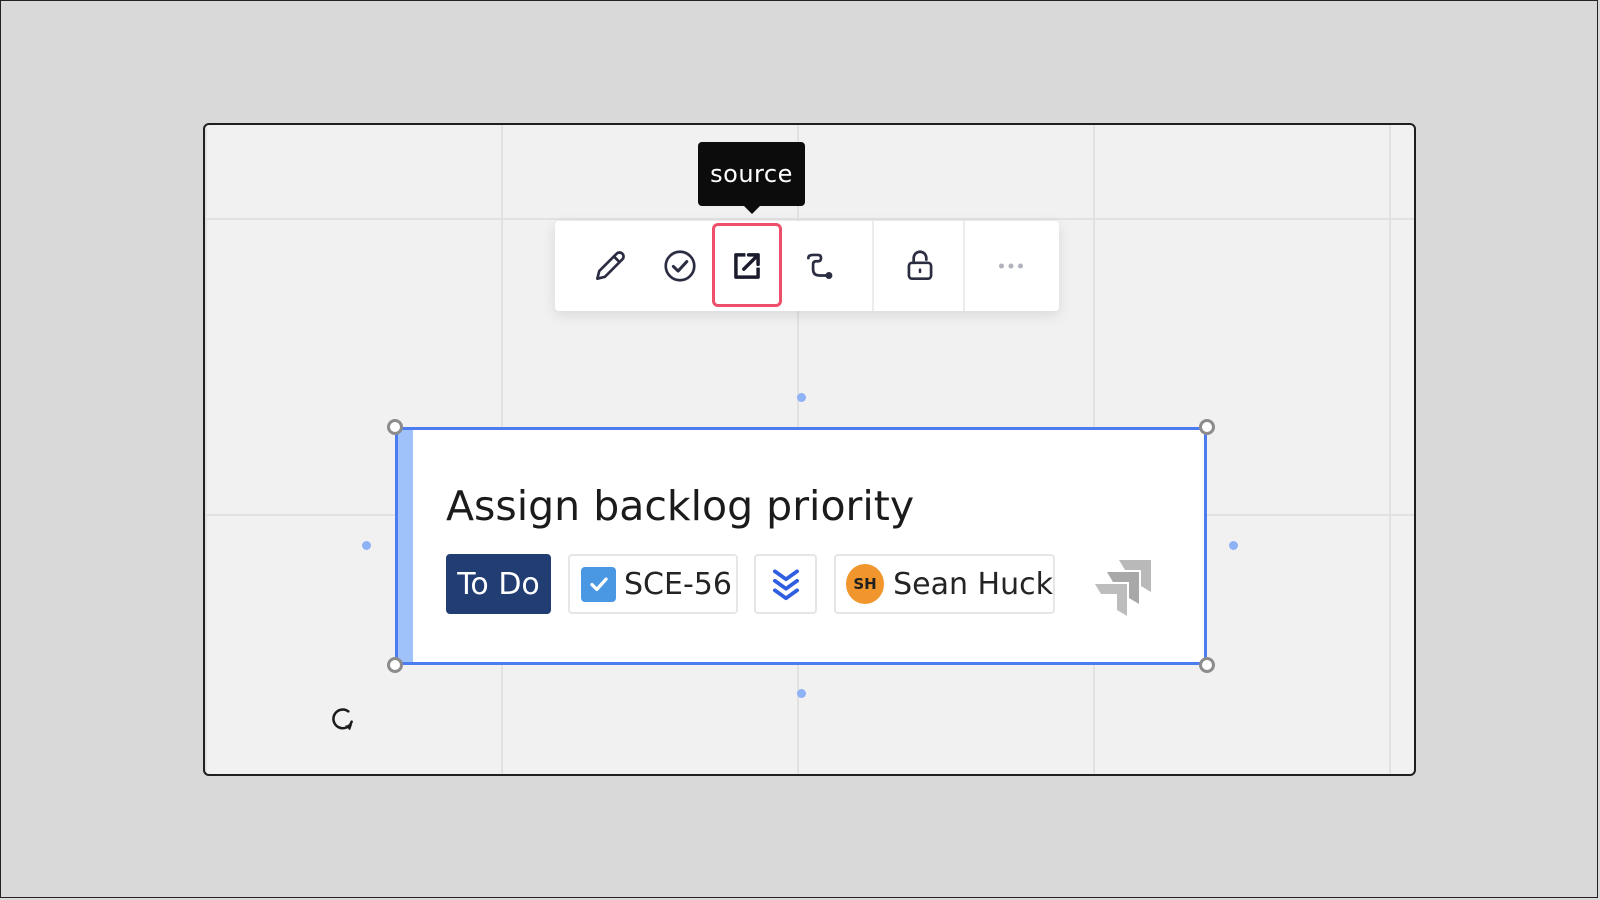 This screenshot has width=1600, height=900. I want to click on more-button, so click(1011, 266).